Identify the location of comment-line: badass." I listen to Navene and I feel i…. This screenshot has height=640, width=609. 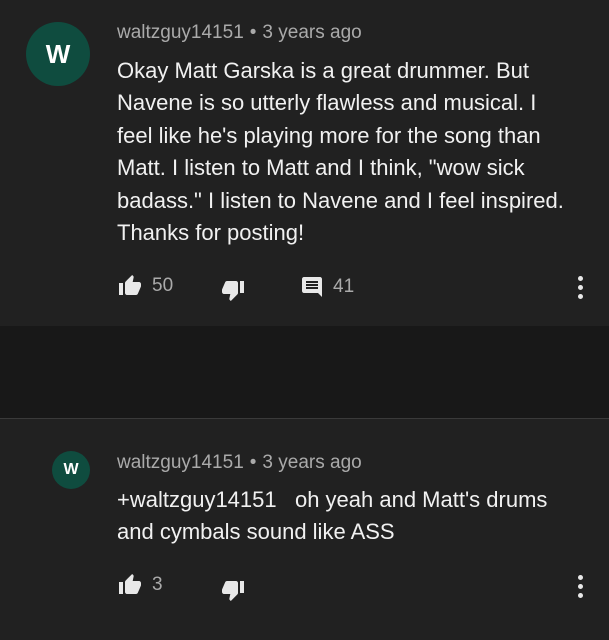
(340, 200).